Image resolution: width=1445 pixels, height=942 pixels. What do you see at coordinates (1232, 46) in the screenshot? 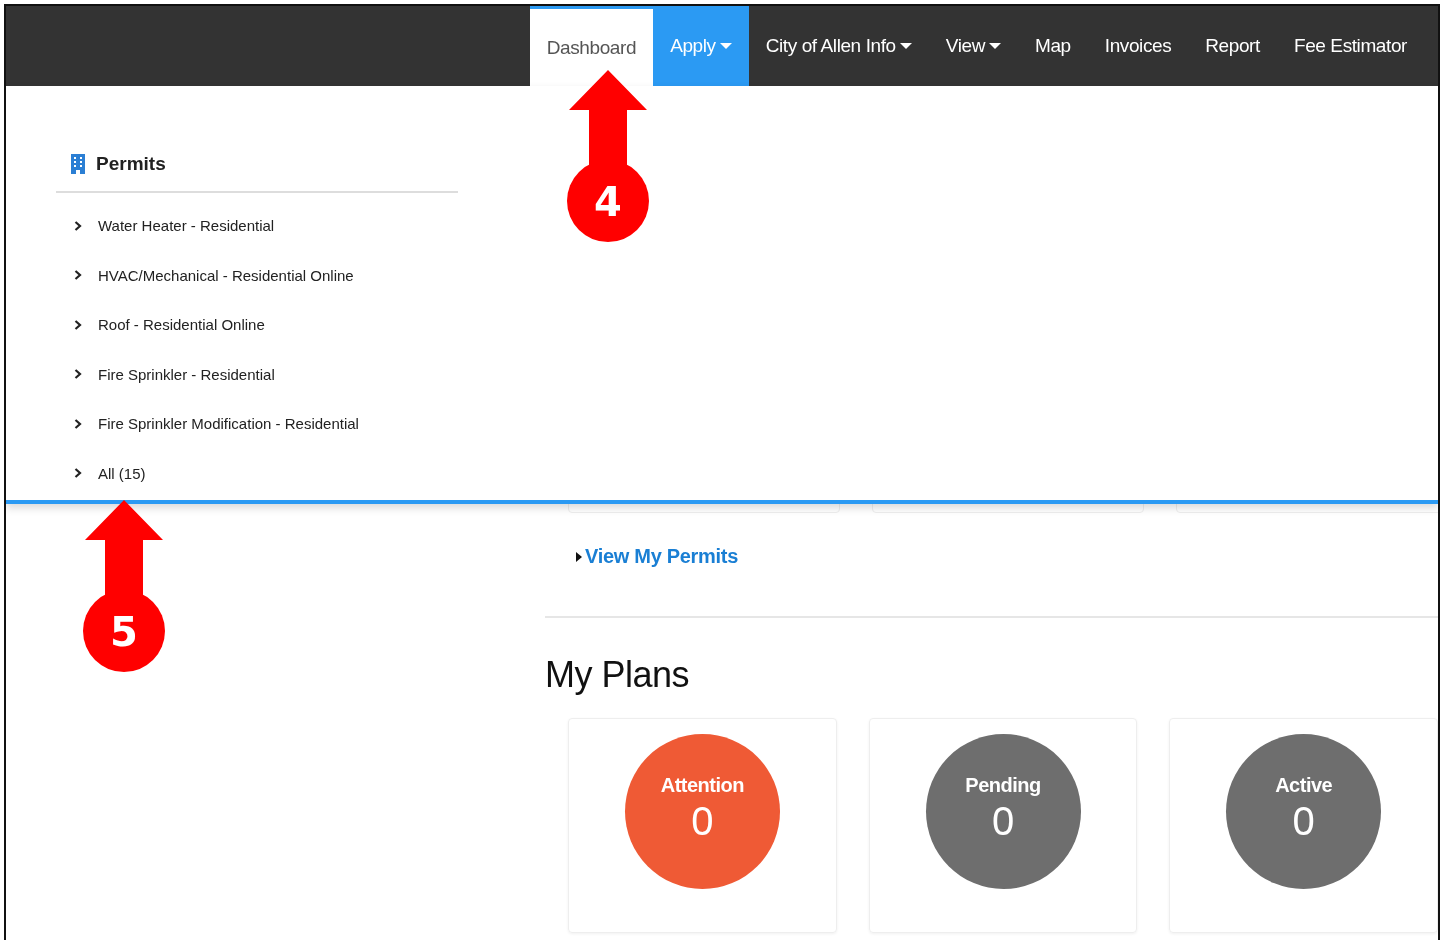
I see `nav-tab: Report` at bounding box center [1232, 46].